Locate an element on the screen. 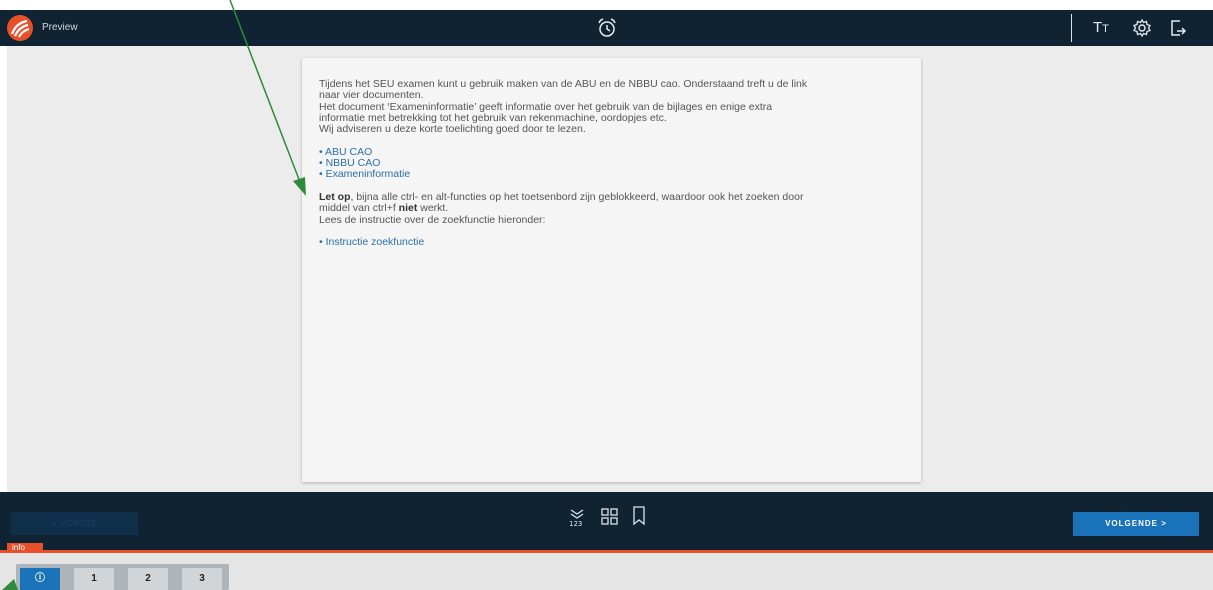 The image size is (1213, 590). app-mode-label: Preview is located at coordinates (60, 27).